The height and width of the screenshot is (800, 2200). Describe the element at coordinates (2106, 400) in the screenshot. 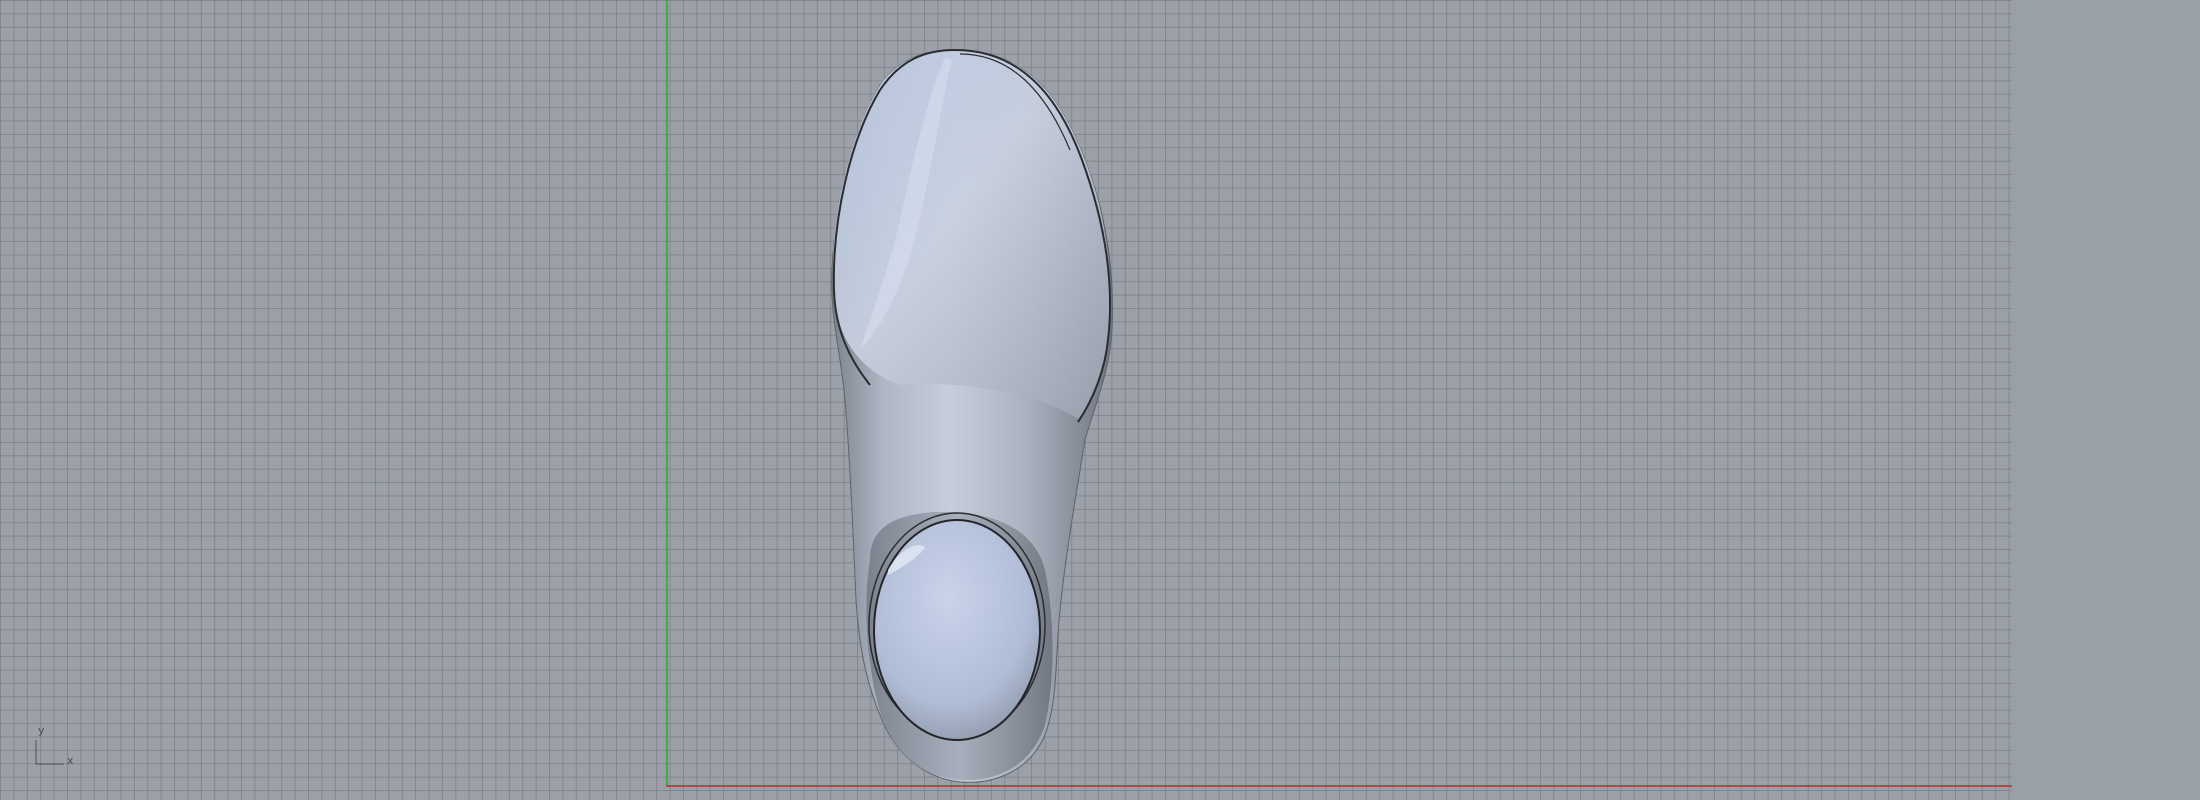

I see `right-side-panel` at that location.